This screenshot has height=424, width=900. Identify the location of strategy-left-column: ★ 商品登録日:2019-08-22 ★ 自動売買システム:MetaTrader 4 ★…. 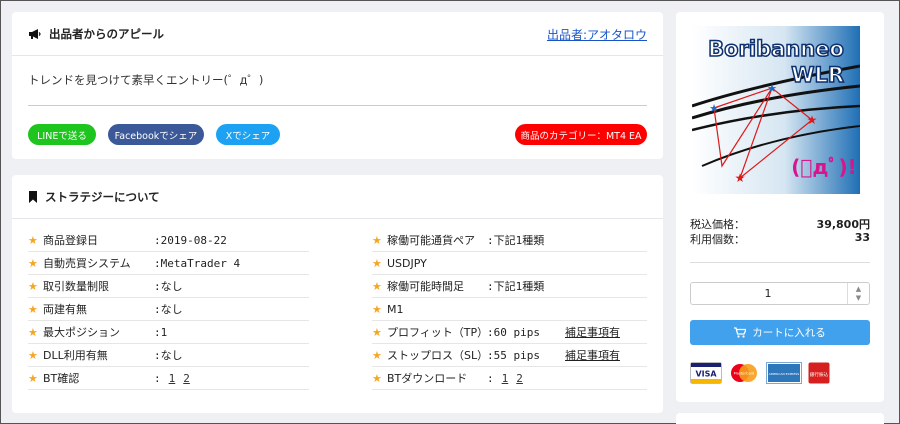
(168, 309).